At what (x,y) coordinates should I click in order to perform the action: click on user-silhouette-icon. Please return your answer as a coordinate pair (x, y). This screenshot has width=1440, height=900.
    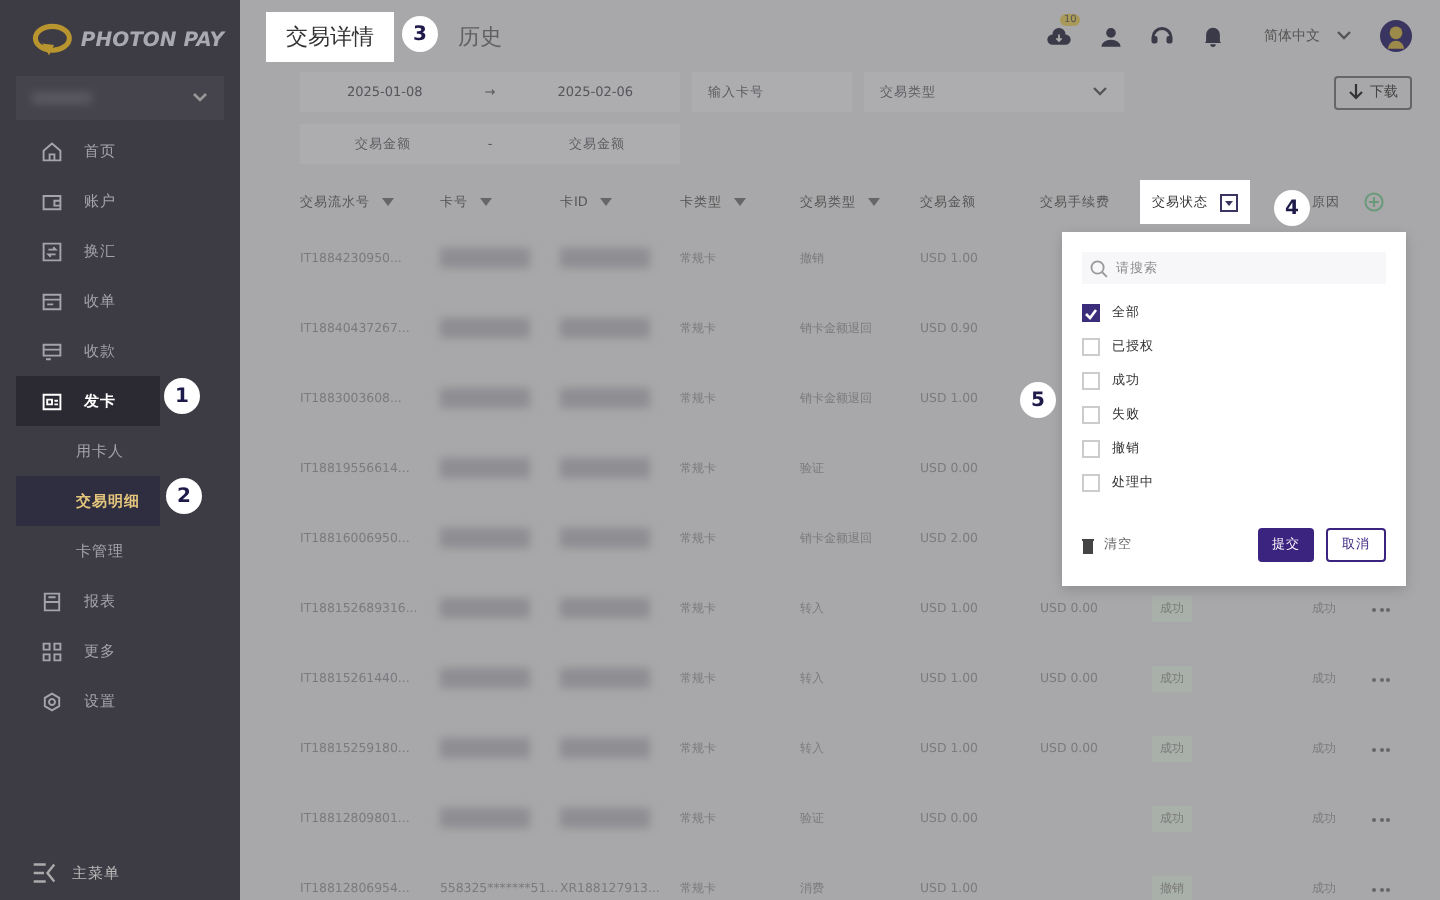
    Looking at the image, I should click on (1396, 36).